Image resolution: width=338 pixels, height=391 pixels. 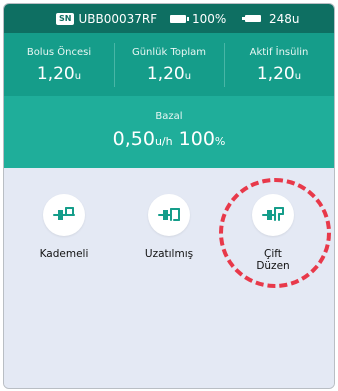 I want to click on basal-value: 0,50u/h 100%, so click(x=169, y=139).